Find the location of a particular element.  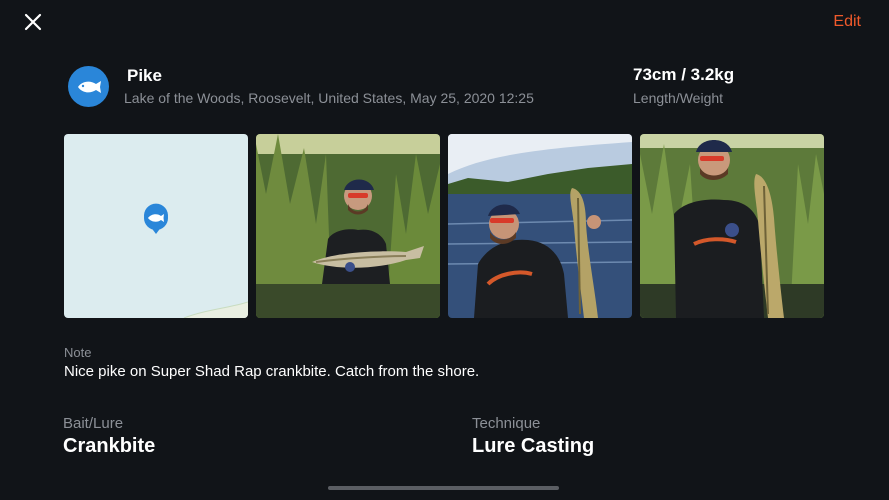

species-avatar is located at coordinates (88, 86).